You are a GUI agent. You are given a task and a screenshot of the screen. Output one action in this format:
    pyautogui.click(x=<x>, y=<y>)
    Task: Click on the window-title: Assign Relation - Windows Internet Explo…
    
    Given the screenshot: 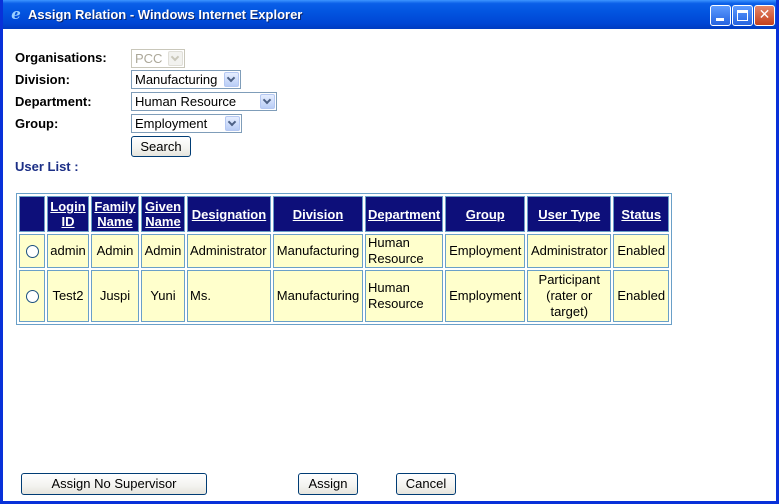 What is the action you would take?
    pyautogui.click(x=165, y=14)
    